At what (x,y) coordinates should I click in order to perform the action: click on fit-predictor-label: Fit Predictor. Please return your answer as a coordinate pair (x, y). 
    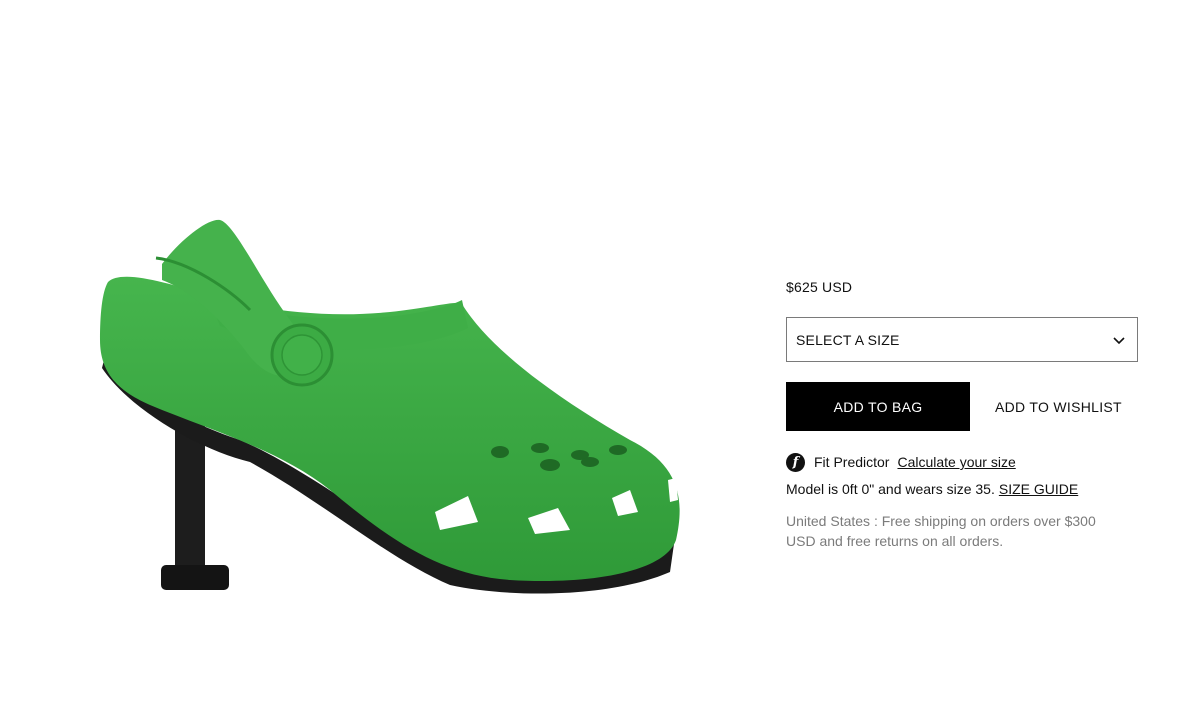
    Looking at the image, I should click on (852, 462).